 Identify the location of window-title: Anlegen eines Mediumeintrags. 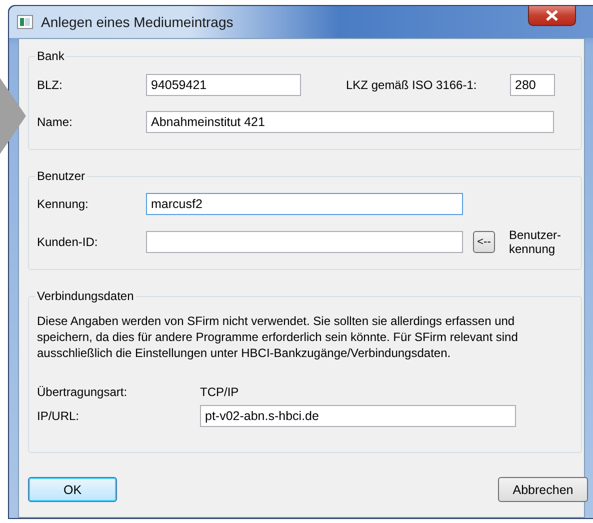
(137, 22).